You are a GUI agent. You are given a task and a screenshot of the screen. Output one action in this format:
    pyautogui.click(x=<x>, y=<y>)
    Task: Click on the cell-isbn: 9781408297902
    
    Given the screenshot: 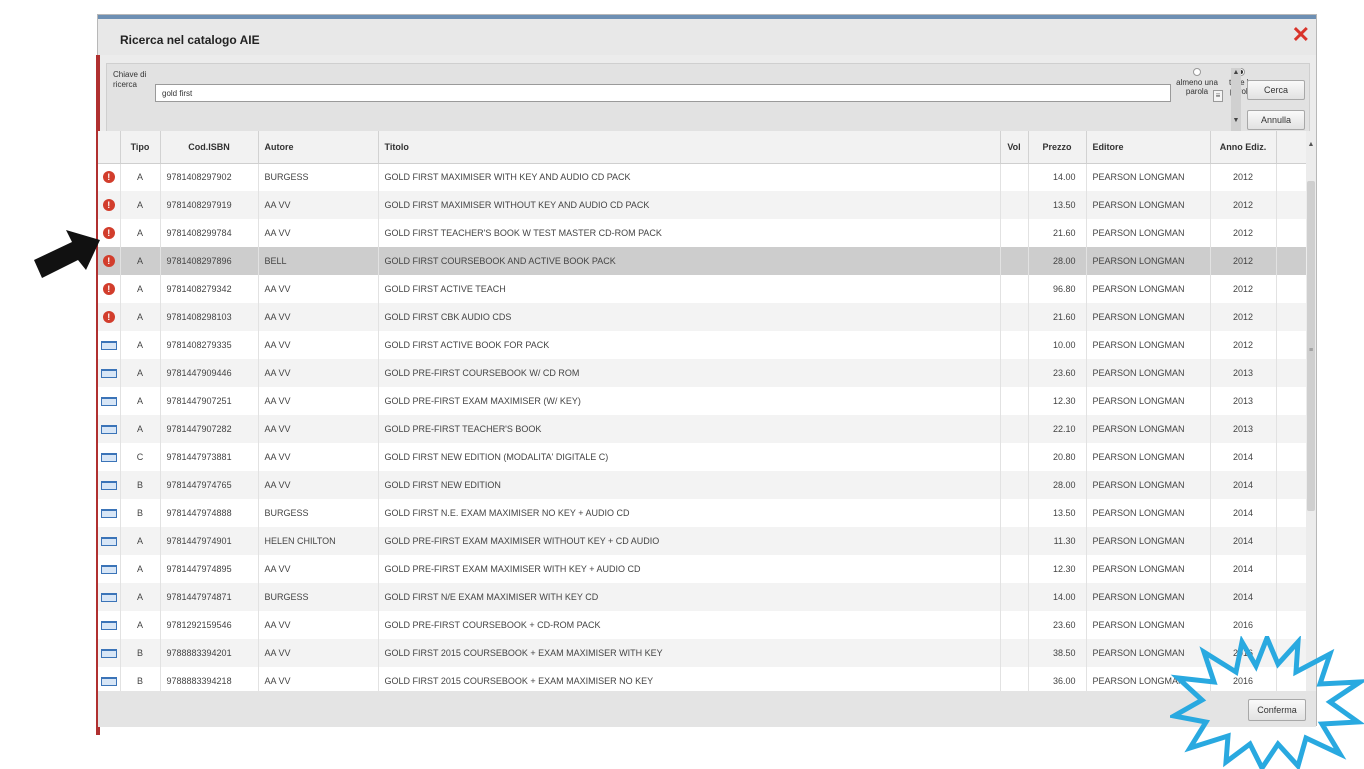 What is the action you would take?
    pyautogui.click(x=209, y=177)
    